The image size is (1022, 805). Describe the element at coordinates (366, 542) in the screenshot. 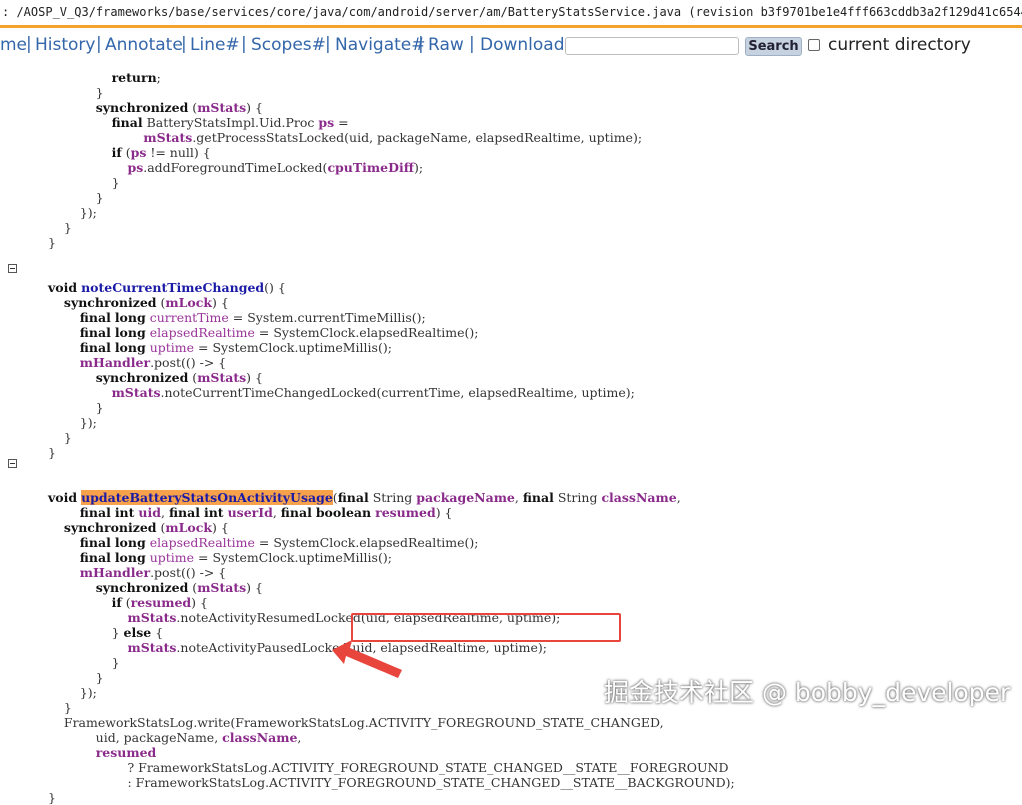

I see `code-token: = SystemClock.elapsedRealtime();` at that location.